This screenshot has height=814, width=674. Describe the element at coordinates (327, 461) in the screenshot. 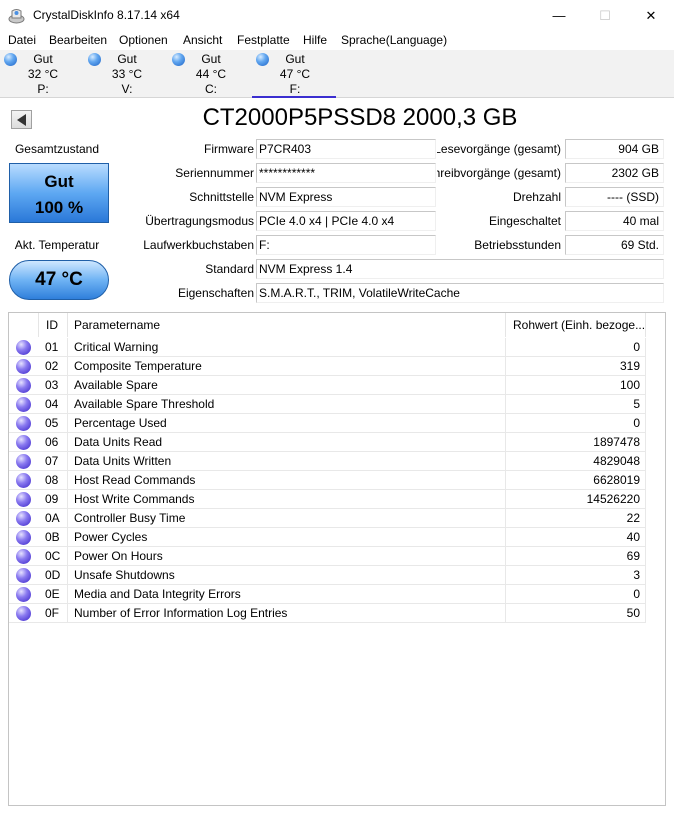

I see `table-row: 07 Data Units Written 4829048` at that location.